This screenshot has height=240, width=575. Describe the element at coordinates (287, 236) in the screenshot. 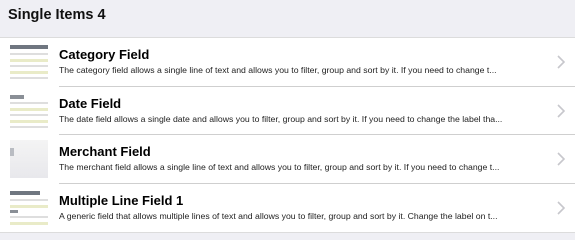

I see `bottom-spacer` at that location.